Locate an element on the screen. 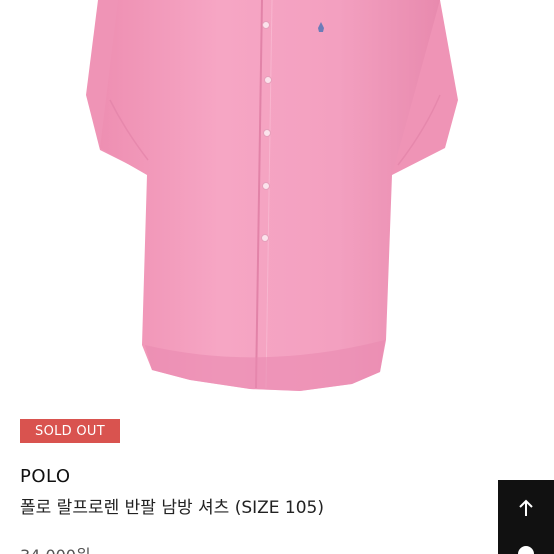  brand-name: POLO is located at coordinates (45, 476).